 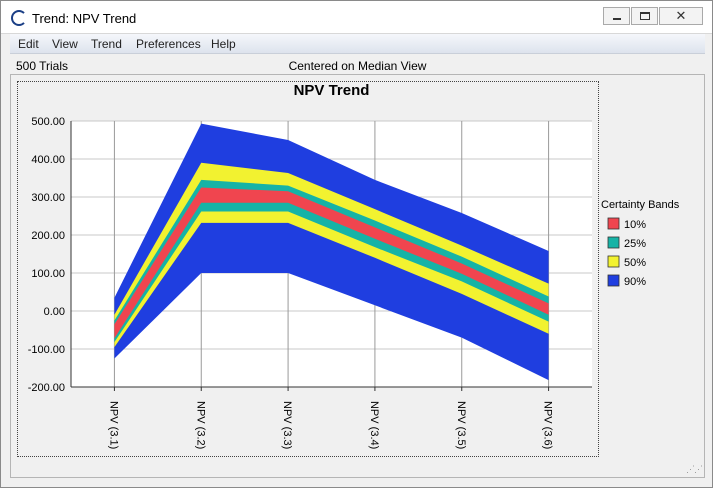 What do you see at coordinates (65, 44) in the screenshot?
I see `menu-view: View` at bounding box center [65, 44].